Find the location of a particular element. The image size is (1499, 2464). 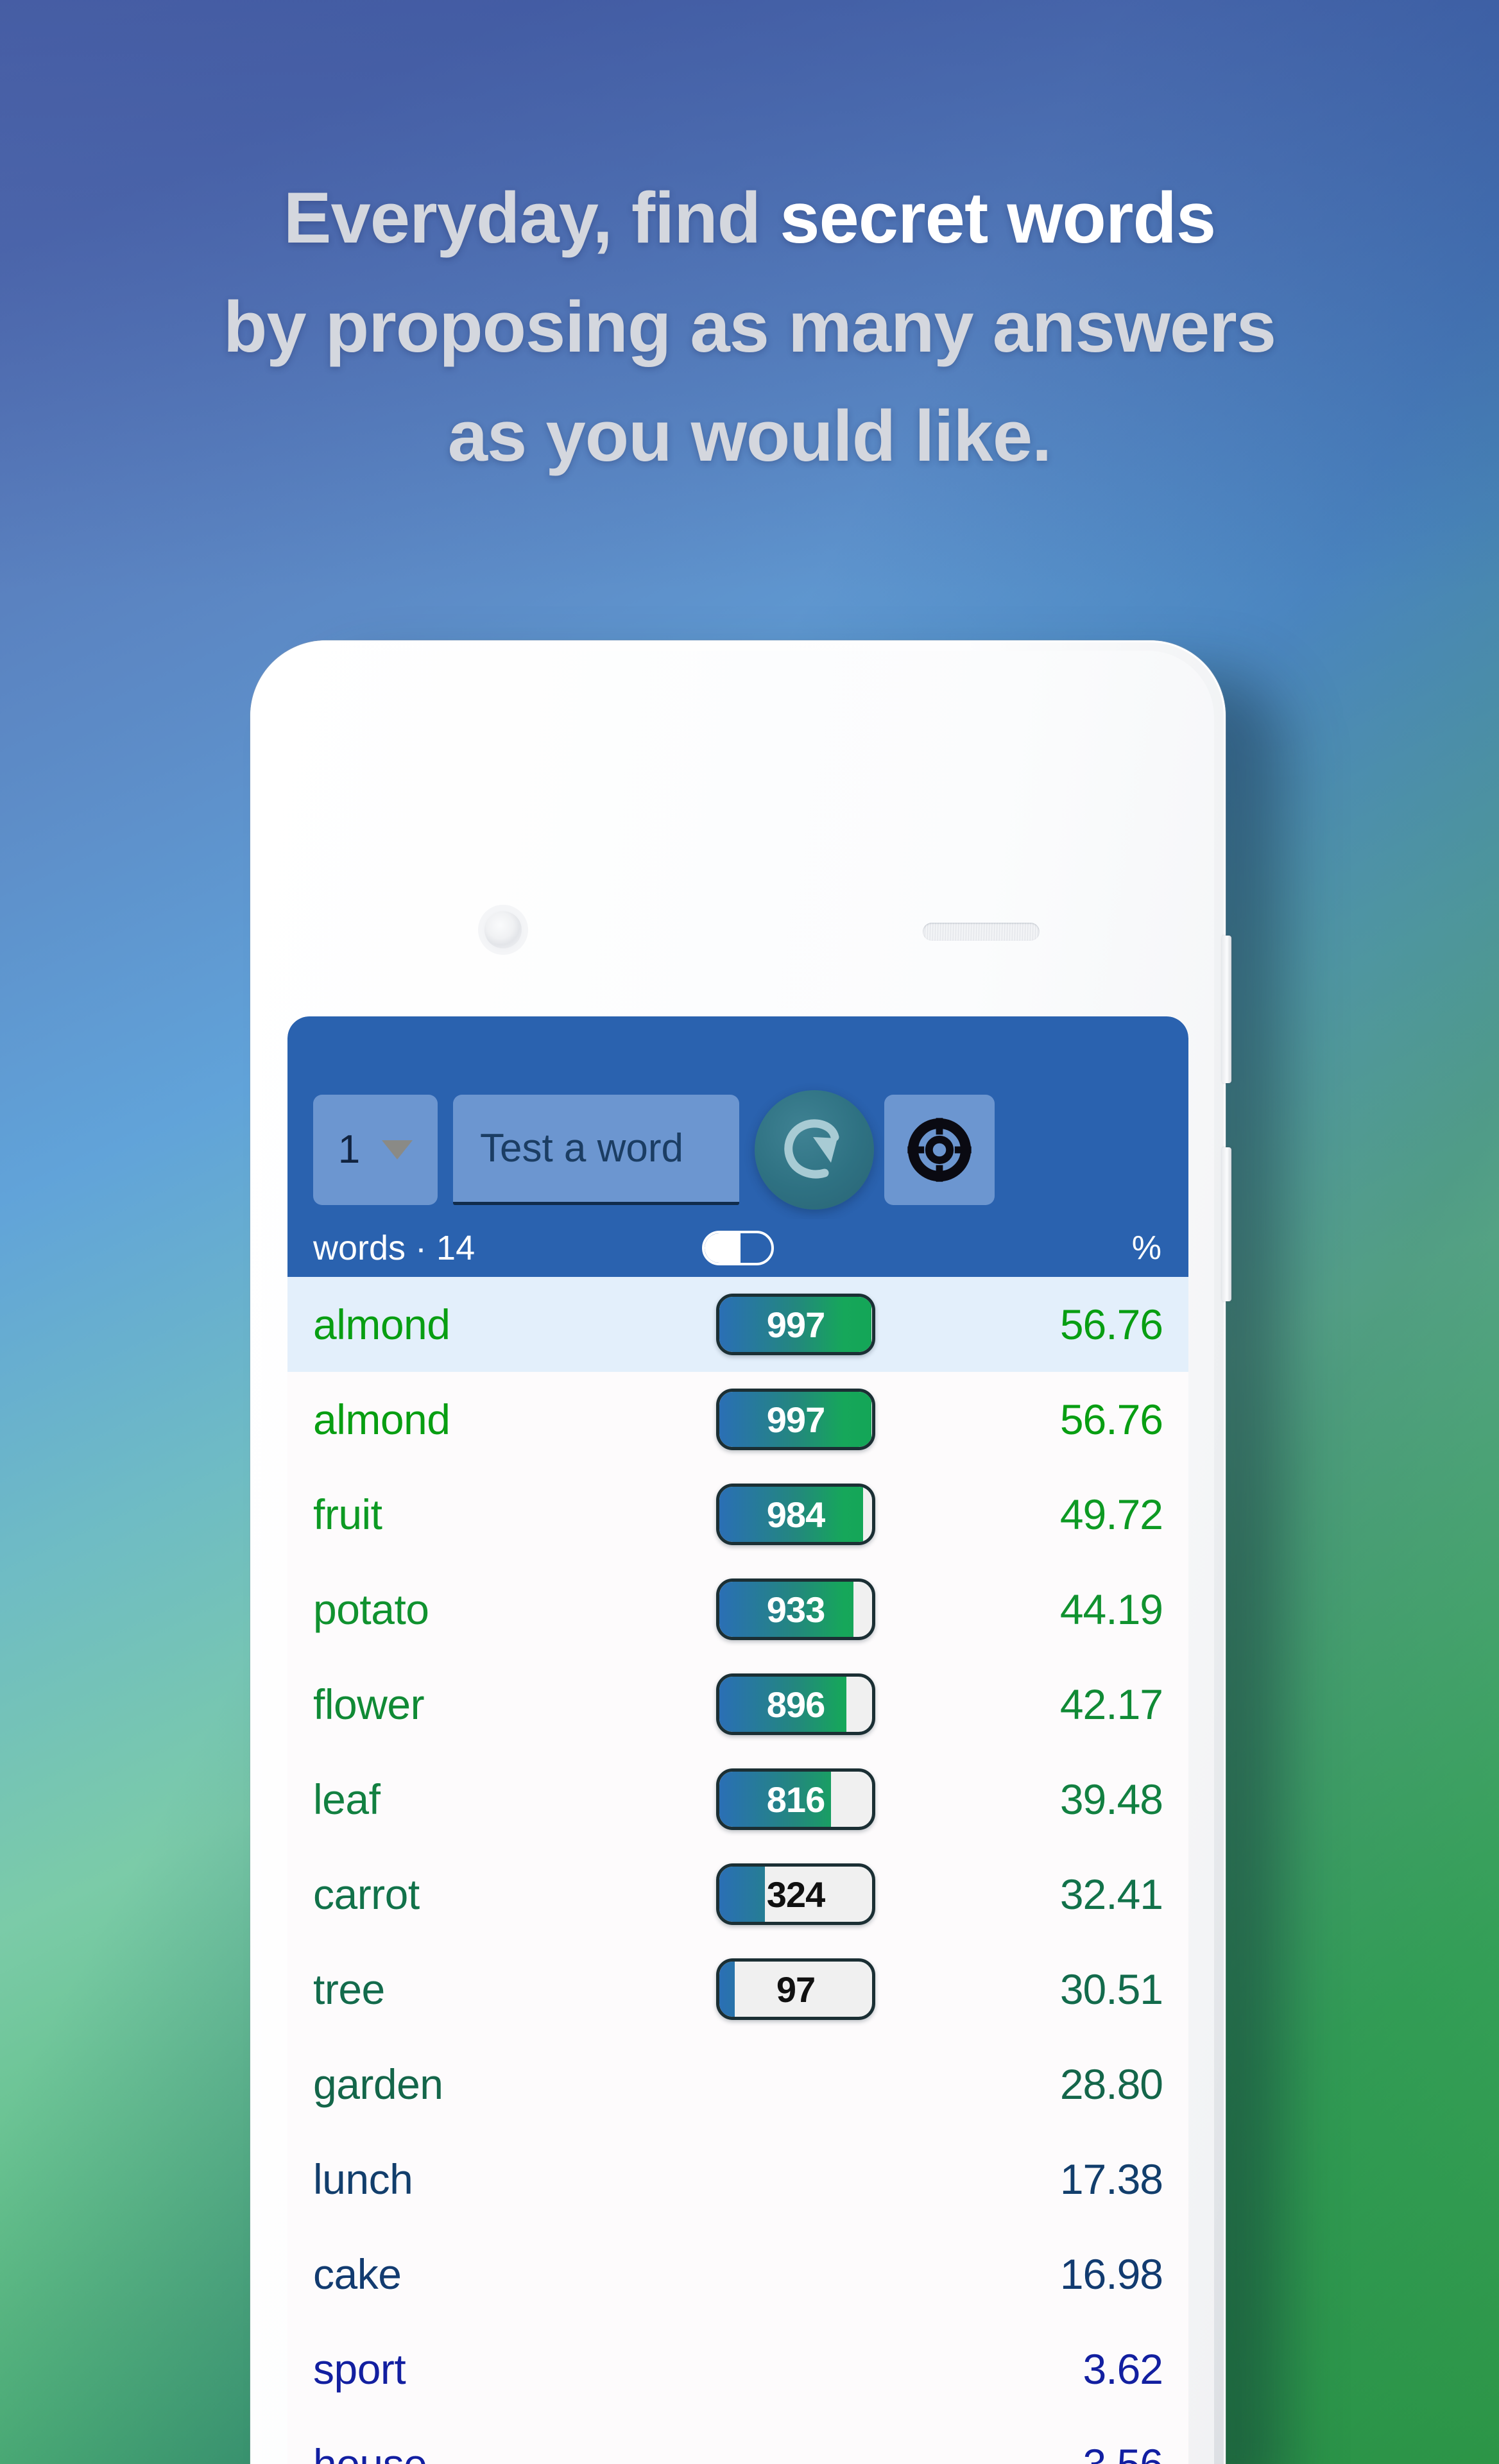

score-value: 97 is located at coordinates (796, 1990).